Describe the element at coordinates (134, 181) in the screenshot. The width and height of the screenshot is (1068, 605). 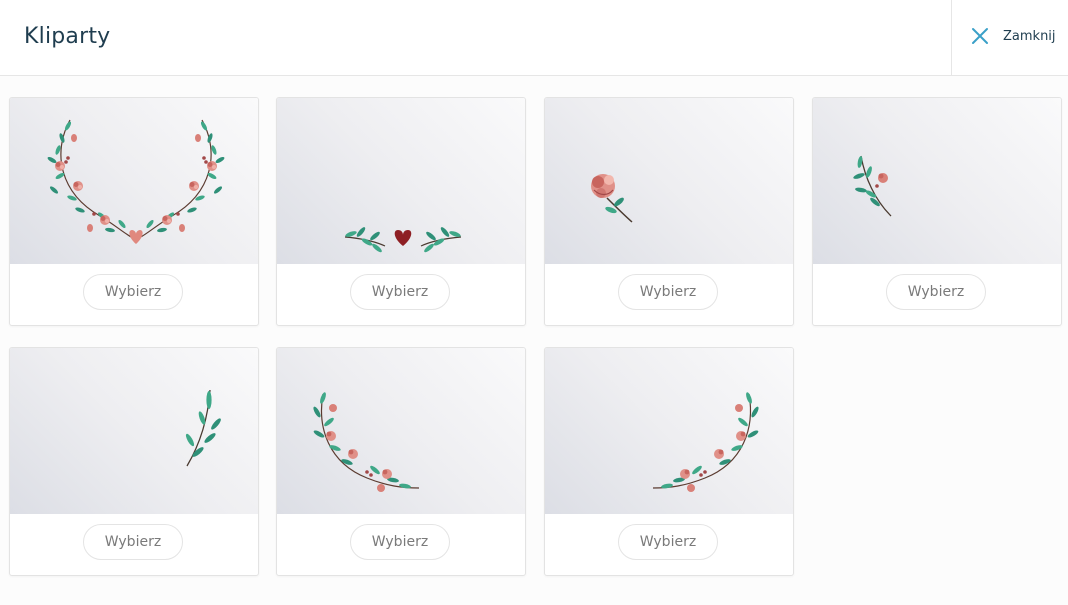
I see `floral-wreath-clipart` at that location.